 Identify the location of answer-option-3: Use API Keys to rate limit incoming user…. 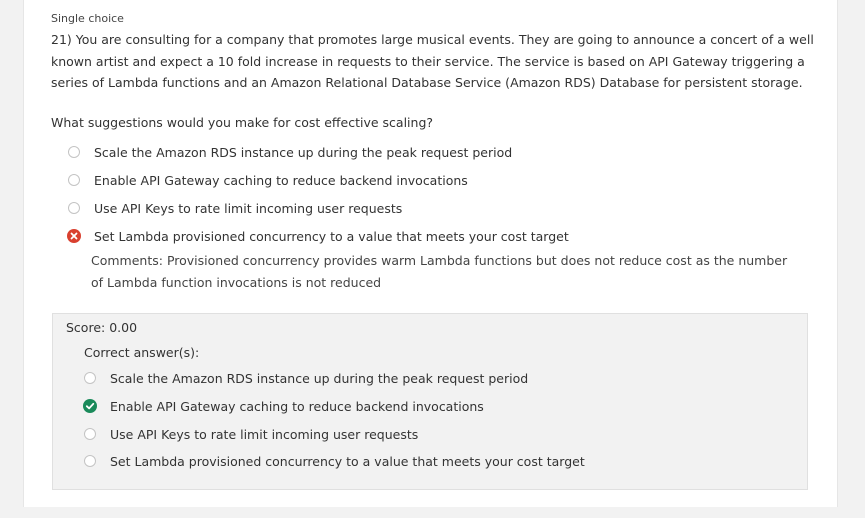
(235, 208).